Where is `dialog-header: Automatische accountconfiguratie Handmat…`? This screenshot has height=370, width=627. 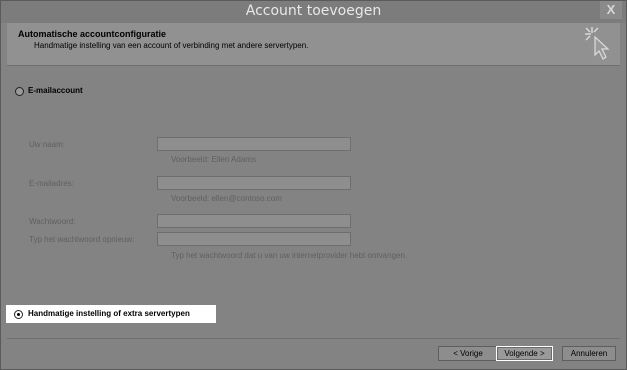
dialog-header: Automatische accountconfiguratie Handmat… is located at coordinates (313, 44).